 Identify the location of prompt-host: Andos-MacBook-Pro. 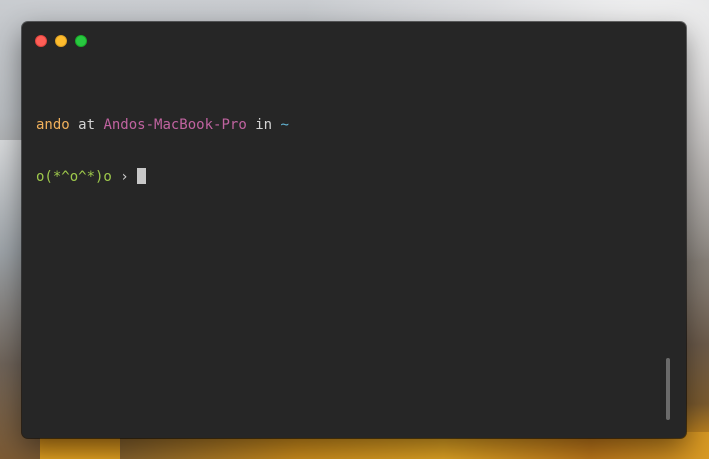
(175, 125).